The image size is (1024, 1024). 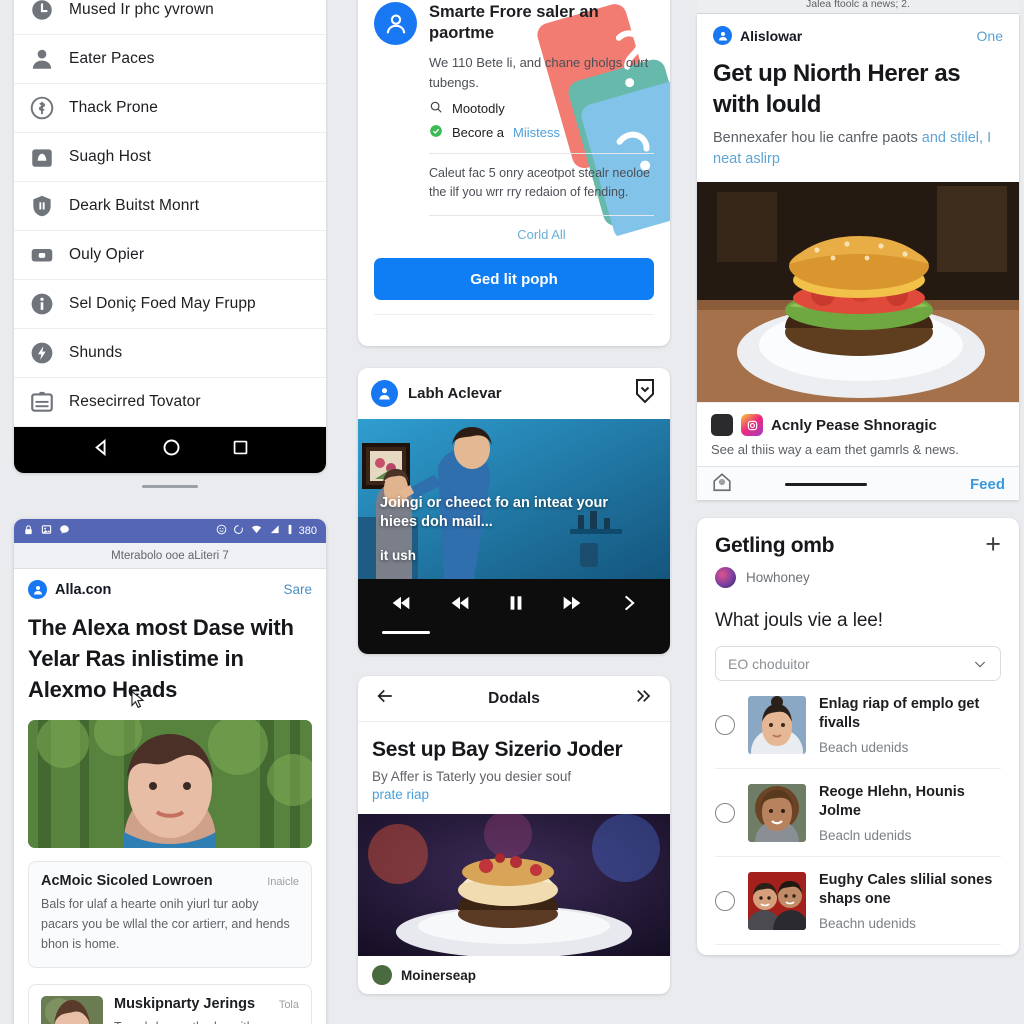 I want to click on back-arrow-icon, so click(x=385, y=698).